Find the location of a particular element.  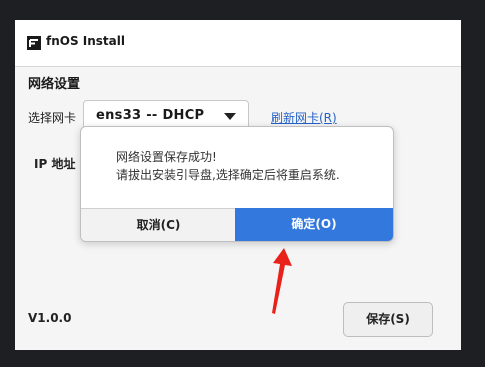

nic-label: 选择网卡 is located at coordinates (52, 118).